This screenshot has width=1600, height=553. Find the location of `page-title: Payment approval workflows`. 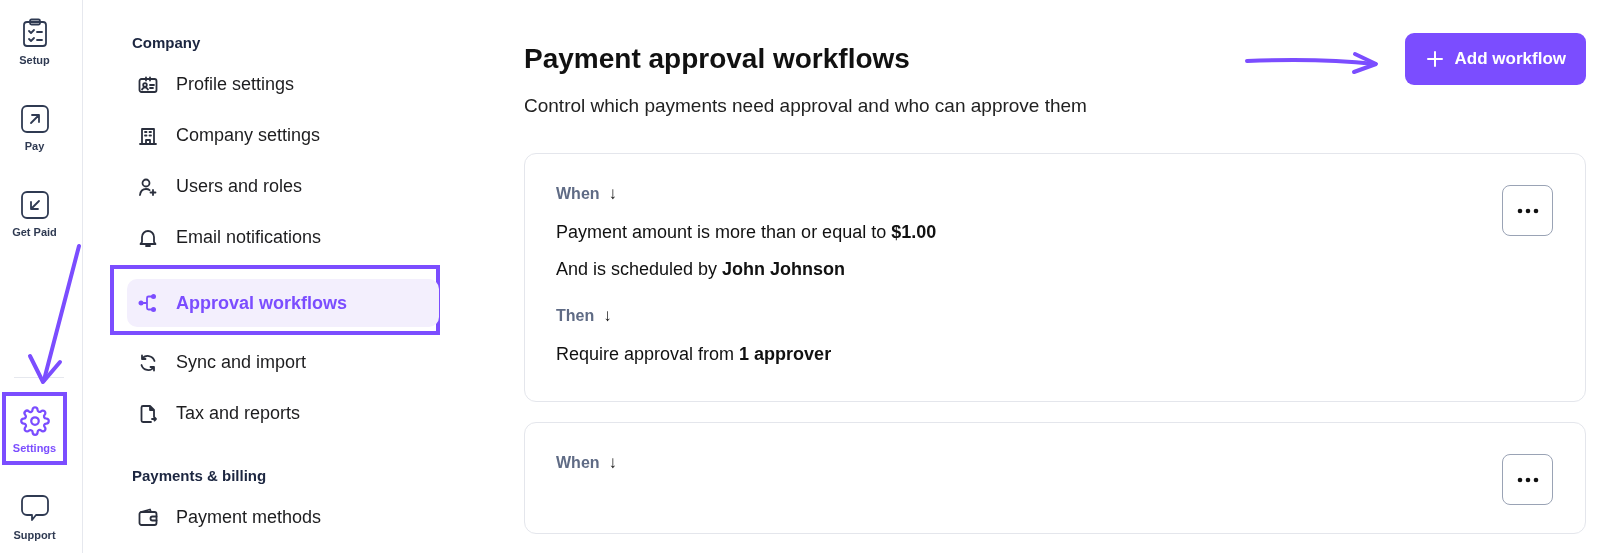

page-title: Payment approval workflows is located at coordinates (717, 59).